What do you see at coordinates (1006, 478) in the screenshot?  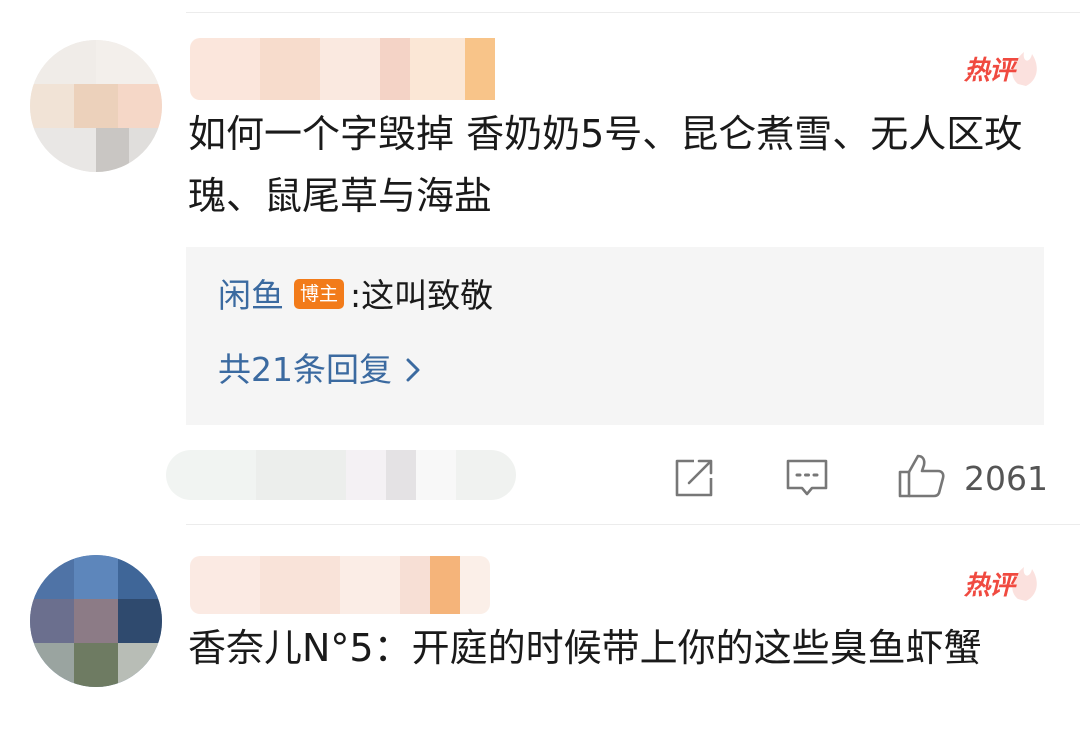 I see `like-count: 2061` at bounding box center [1006, 478].